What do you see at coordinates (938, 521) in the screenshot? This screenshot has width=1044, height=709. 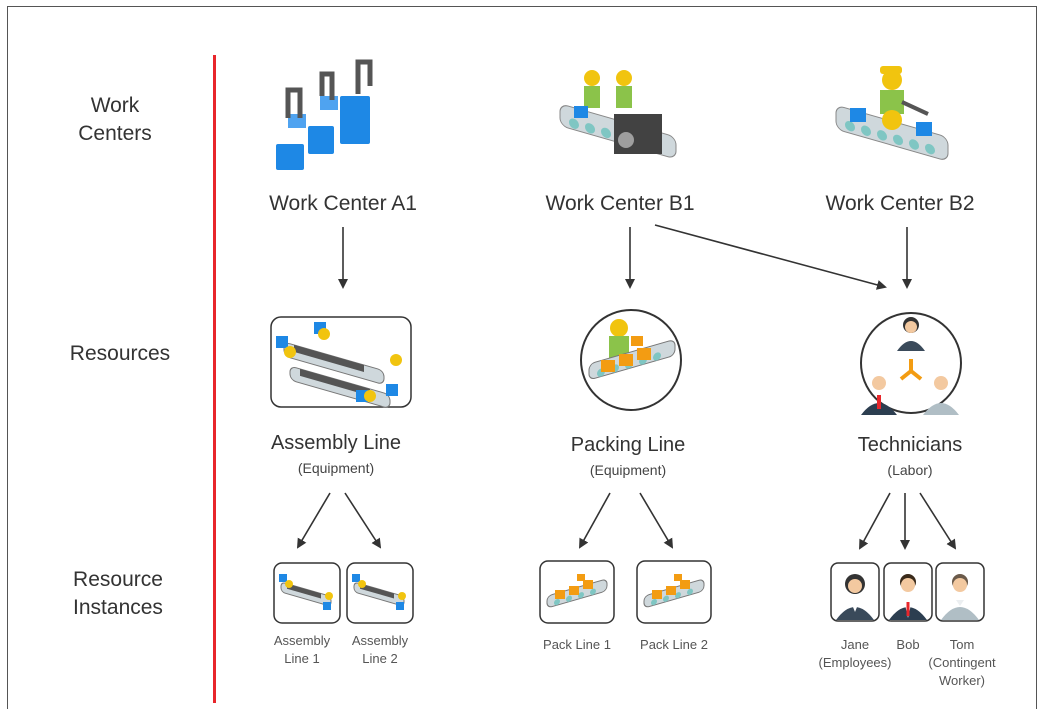 I see `arrow-tech-to-tom` at bounding box center [938, 521].